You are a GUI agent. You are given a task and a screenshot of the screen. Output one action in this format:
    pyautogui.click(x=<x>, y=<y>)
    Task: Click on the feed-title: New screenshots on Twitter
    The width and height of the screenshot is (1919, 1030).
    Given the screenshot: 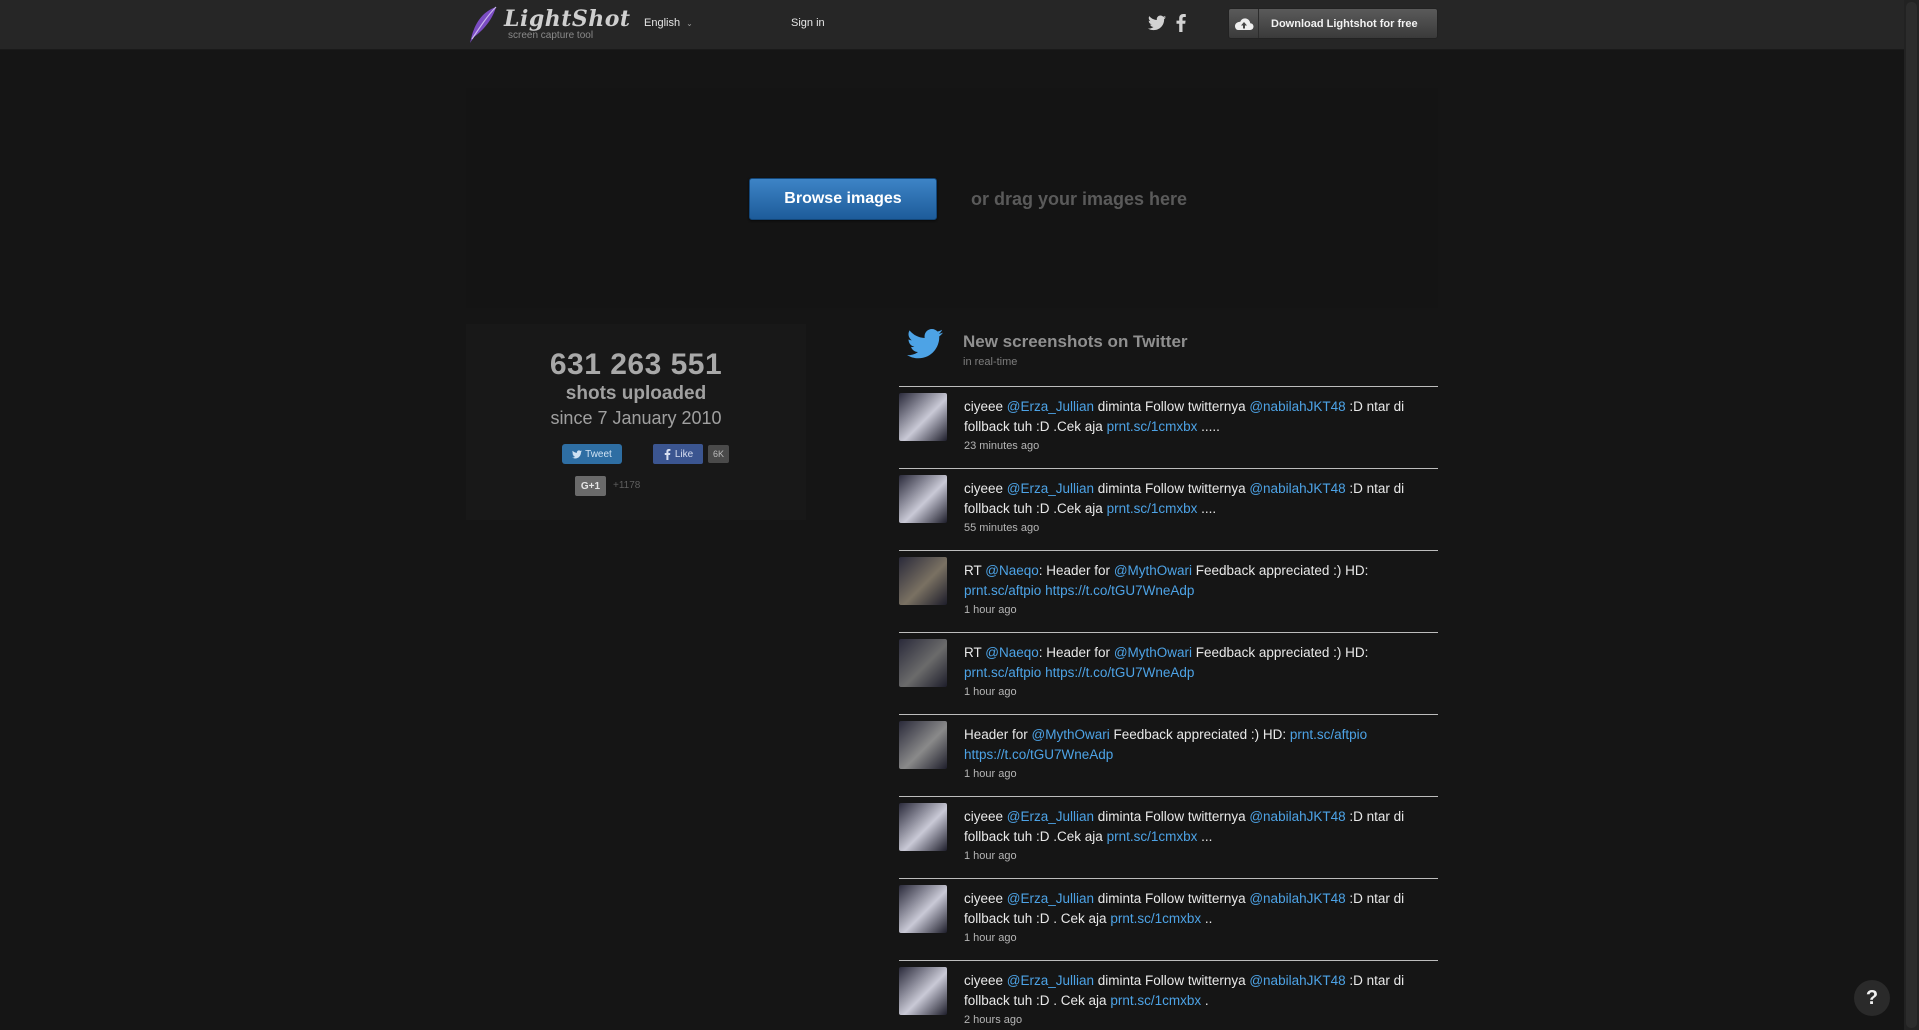 What is the action you would take?
    pyautogui.click(x=1075, y=341)
    